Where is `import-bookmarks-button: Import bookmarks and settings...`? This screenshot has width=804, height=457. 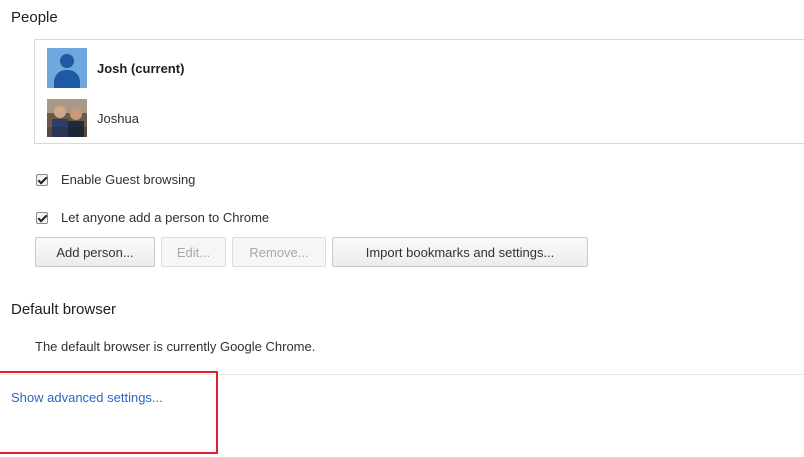
import-bookmarks-button: Import bookmarks and settings... is located at coordinates (460, 252).